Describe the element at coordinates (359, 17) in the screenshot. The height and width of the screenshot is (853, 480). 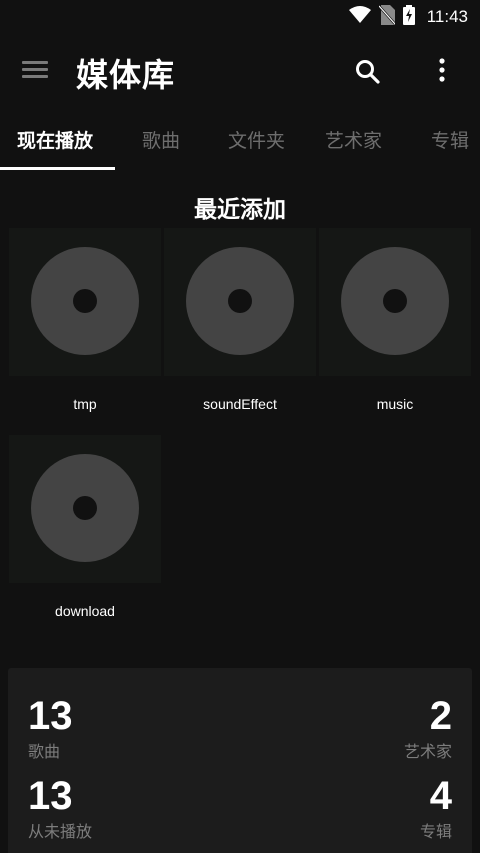
I see `wifi-icon` at that location.